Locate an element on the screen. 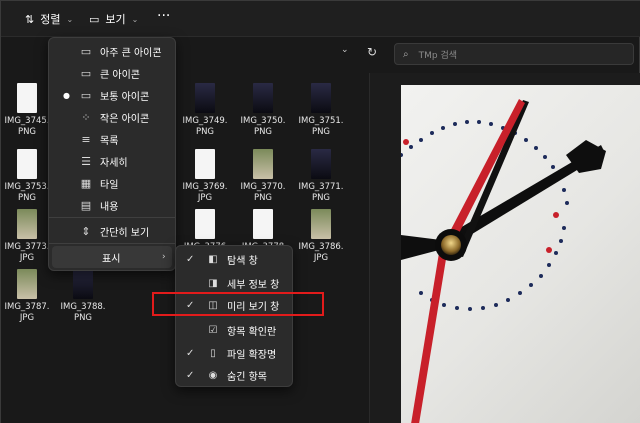  tiles-icon: ▦ is located at coordinates (86, 183).